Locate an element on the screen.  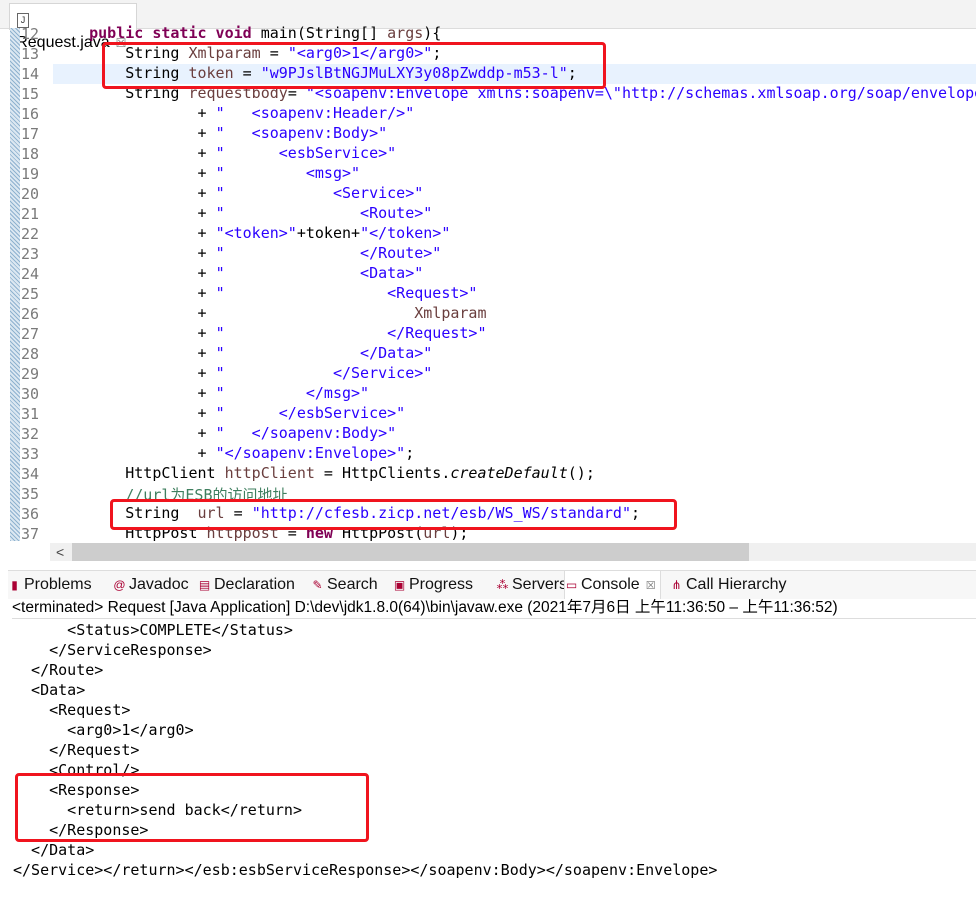
code-token: " <Data>" is located at coordinates (319, 273).